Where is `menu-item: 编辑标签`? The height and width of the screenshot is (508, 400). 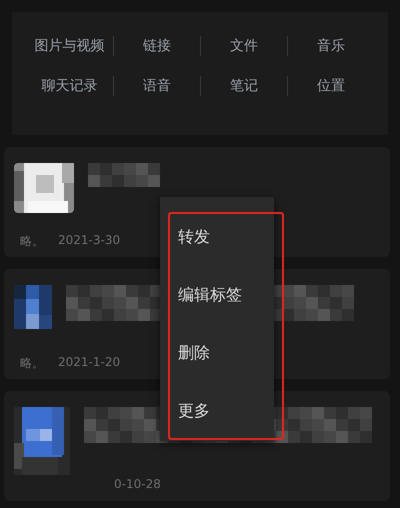 menu-item: 编辑标签 is located at coordinates (217, 295).